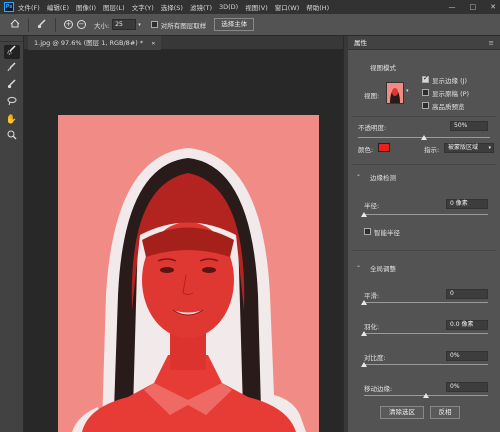 Image resolution: width=500 pixels, height=432 pixels. I want to click on menu-image: 图像(I), so click(86, 7).